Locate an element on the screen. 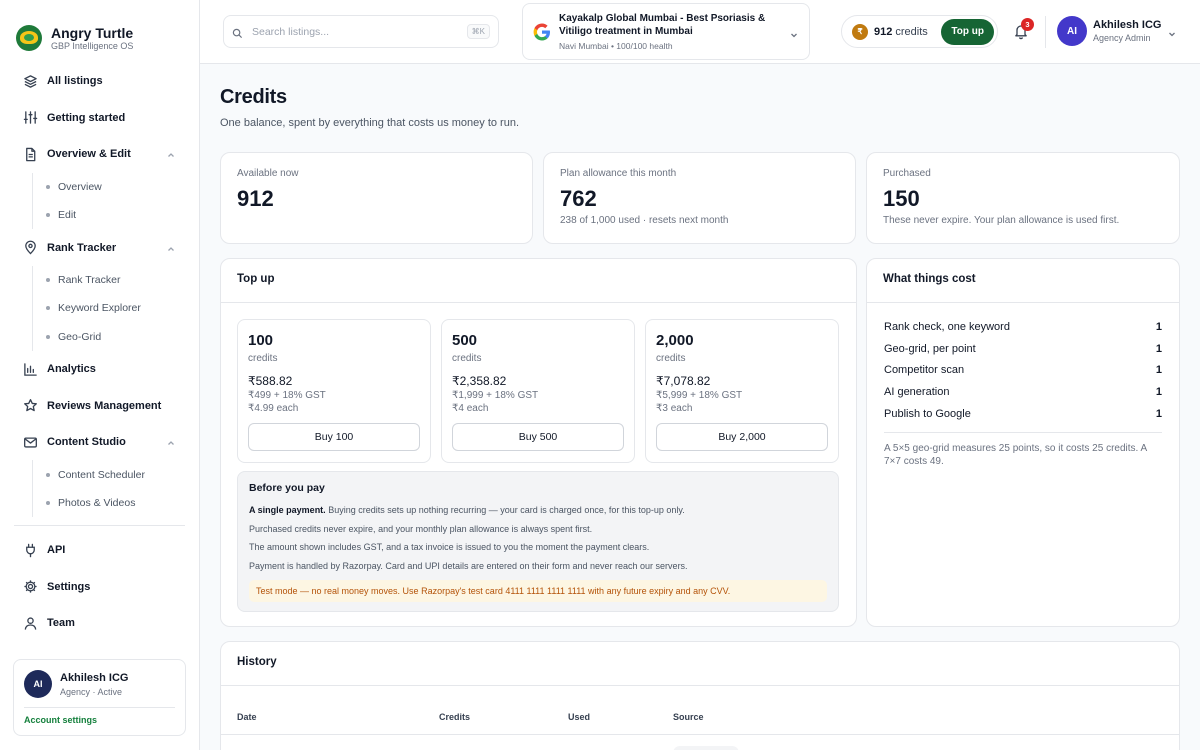  sidebar-subitem-rank-tracker: Rank Tracker is located at coordinates (116, 280).